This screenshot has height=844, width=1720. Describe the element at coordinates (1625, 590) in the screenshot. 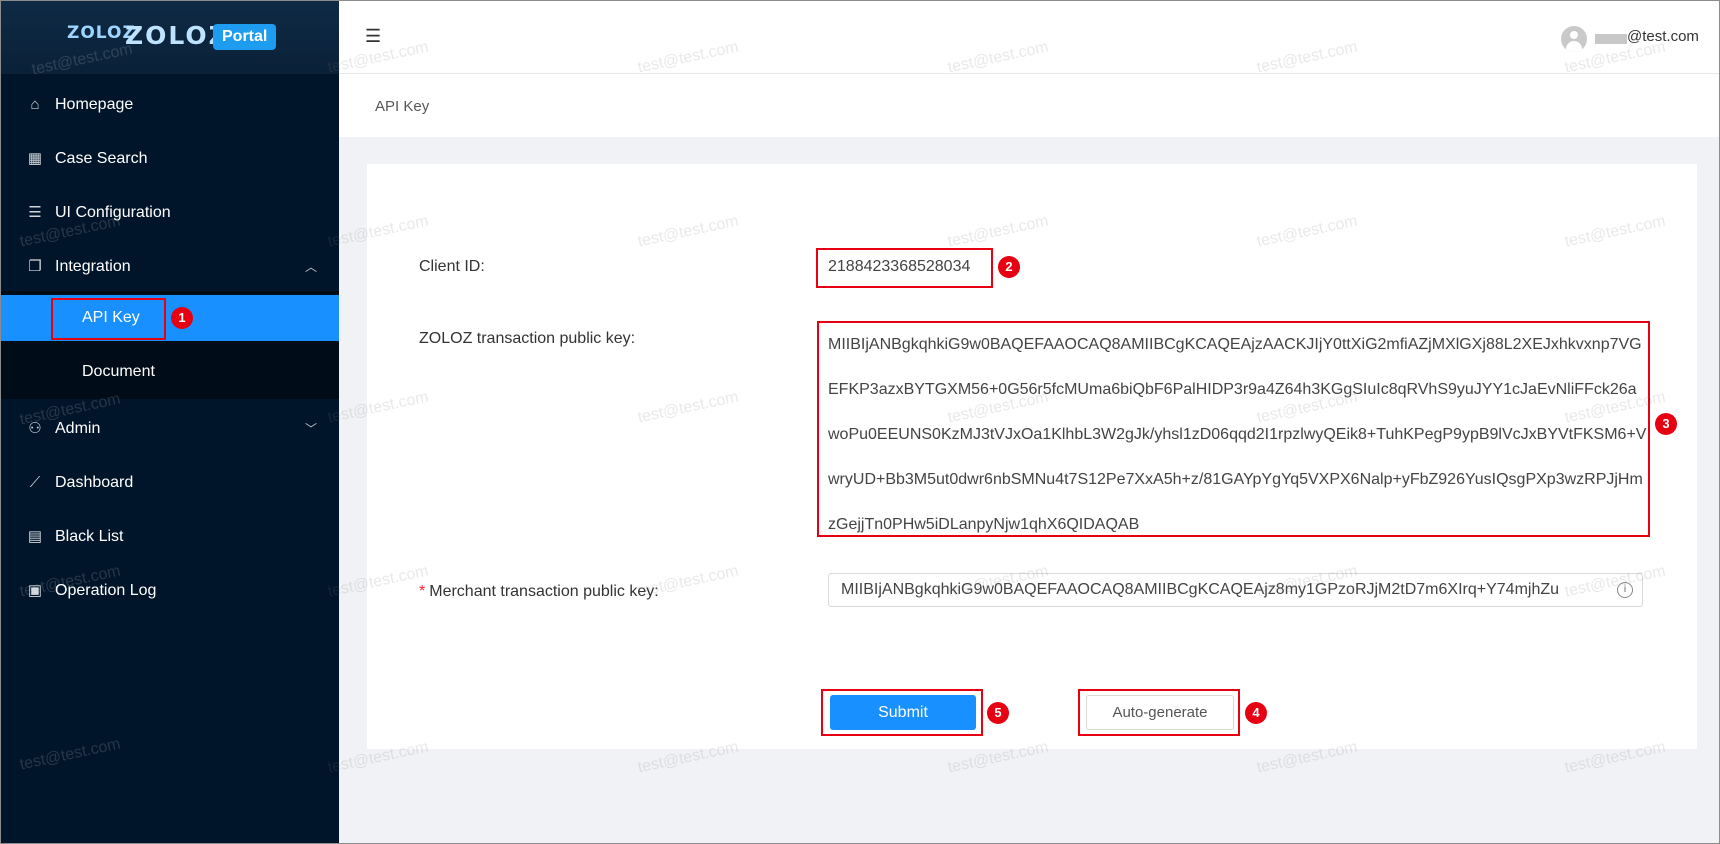

I see `info-icon: i` at that location.